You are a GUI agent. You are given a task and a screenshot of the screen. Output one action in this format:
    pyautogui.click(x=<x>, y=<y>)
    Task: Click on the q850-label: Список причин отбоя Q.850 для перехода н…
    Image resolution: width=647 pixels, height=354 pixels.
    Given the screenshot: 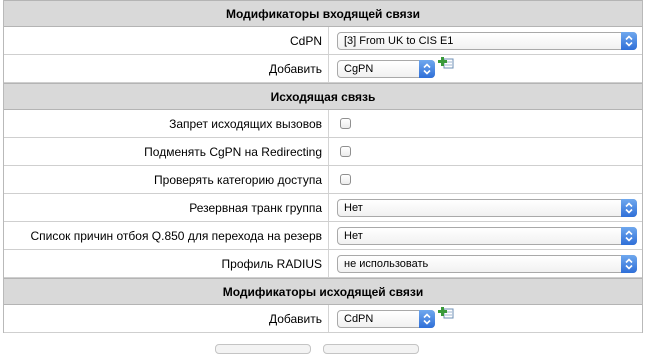 What is the action you would take?
    pyautogui.click(x=166, y=235)
    